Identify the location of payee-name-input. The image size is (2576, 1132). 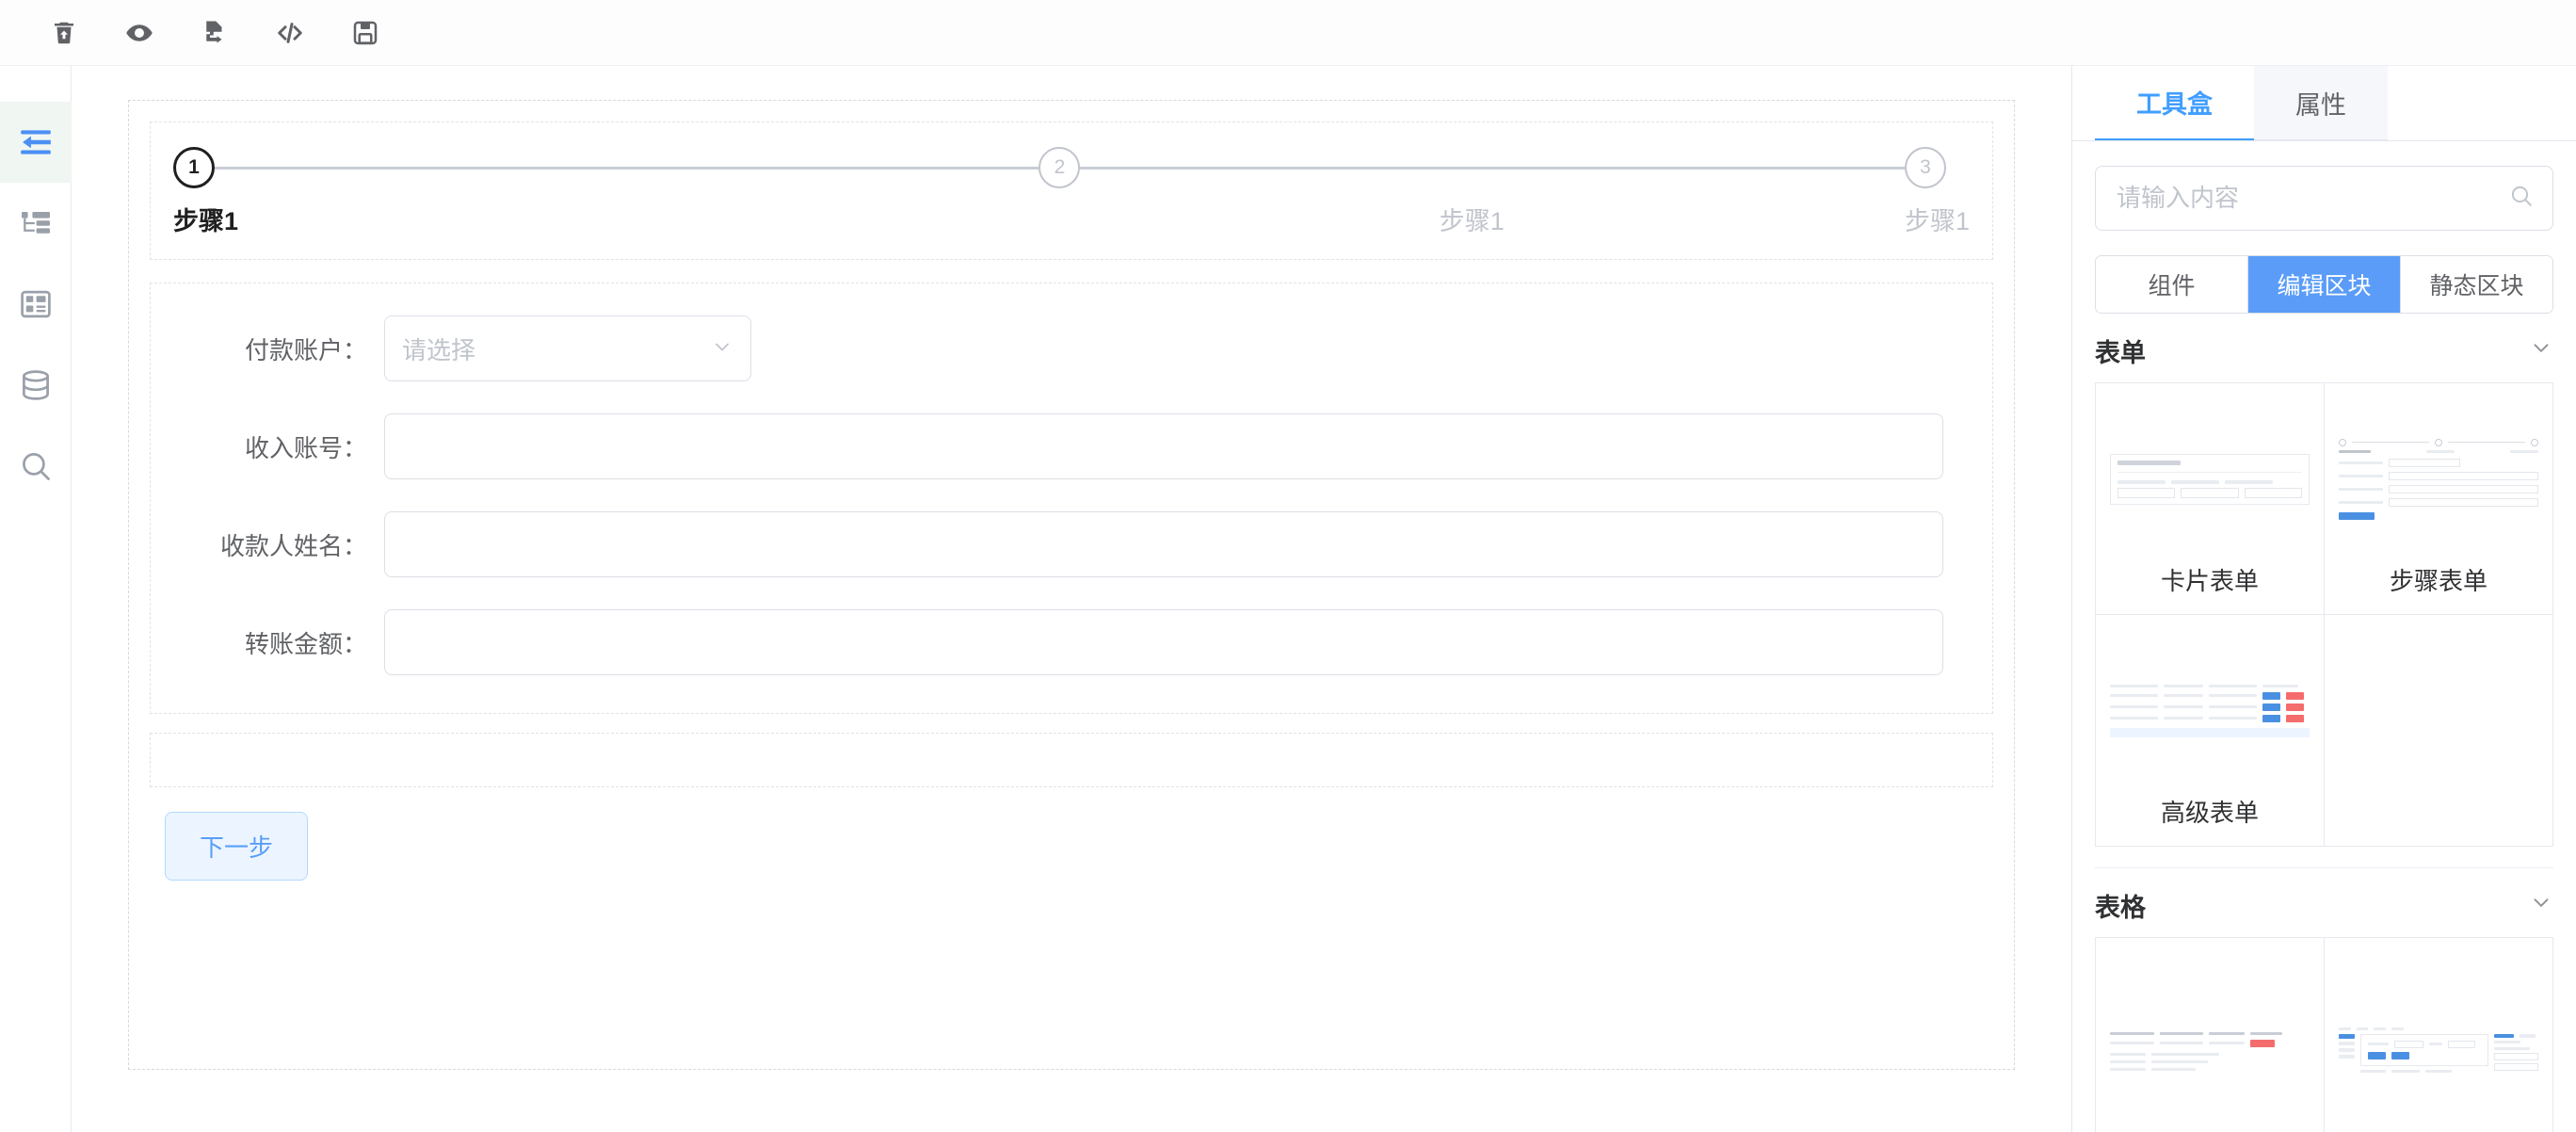
(1163, 544).